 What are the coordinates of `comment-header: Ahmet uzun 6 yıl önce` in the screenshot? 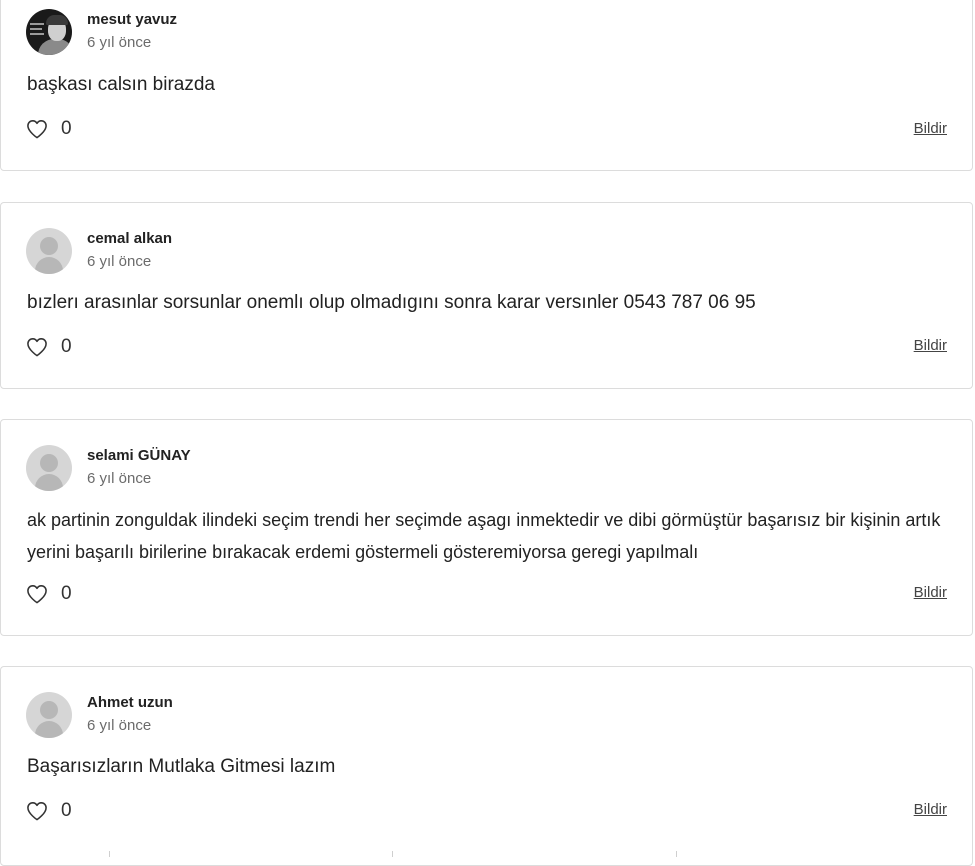 It's located at (99, 715).